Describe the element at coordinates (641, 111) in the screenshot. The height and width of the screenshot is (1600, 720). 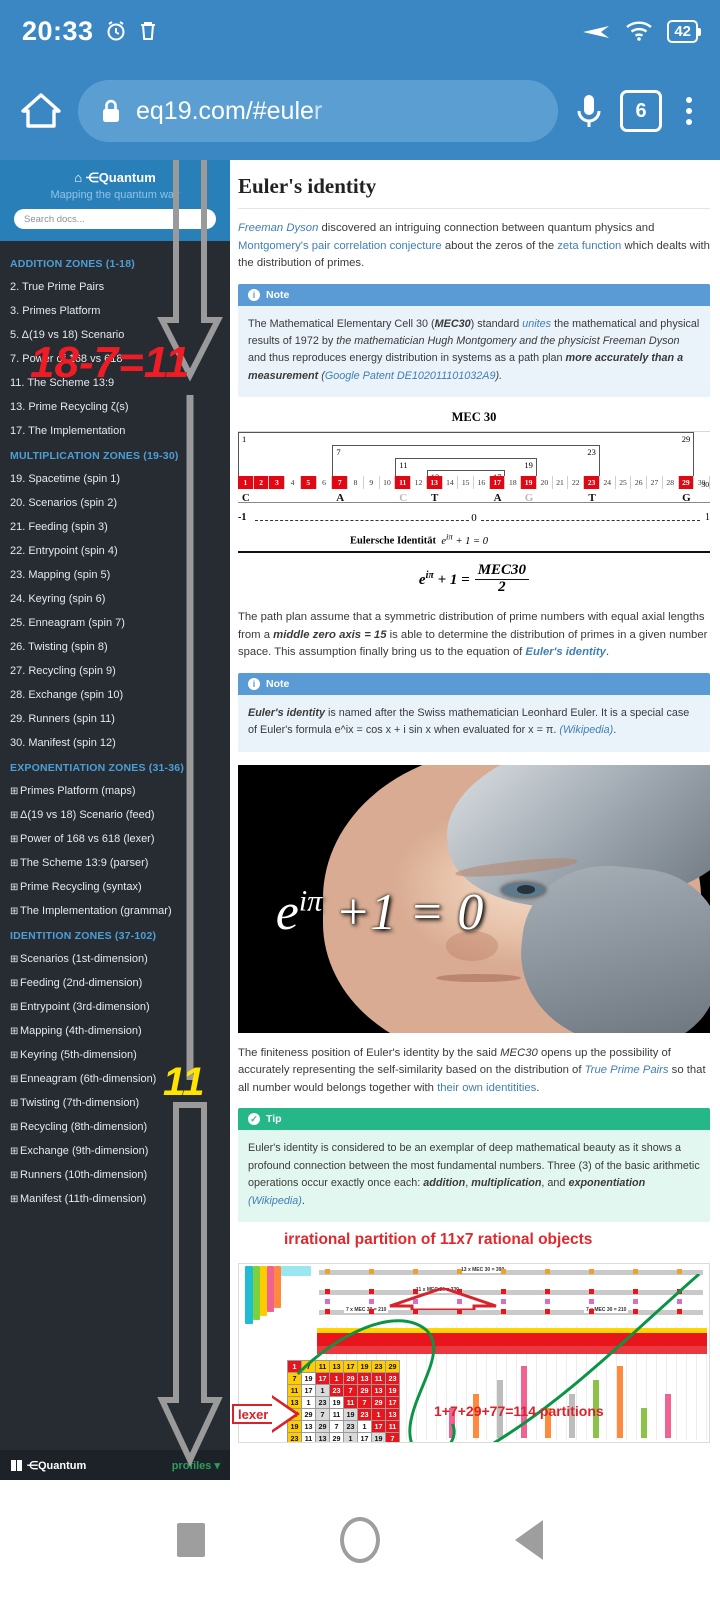
I see `tab-count-button: 6` at that location.